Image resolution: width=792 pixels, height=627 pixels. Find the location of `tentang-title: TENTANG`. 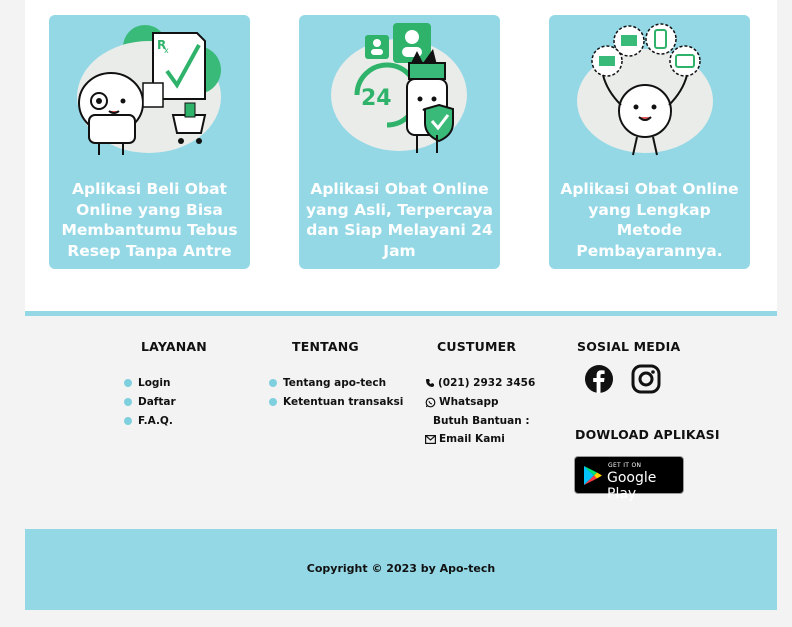

tentang-title: TENTANG is located at coordinates (325, 346).